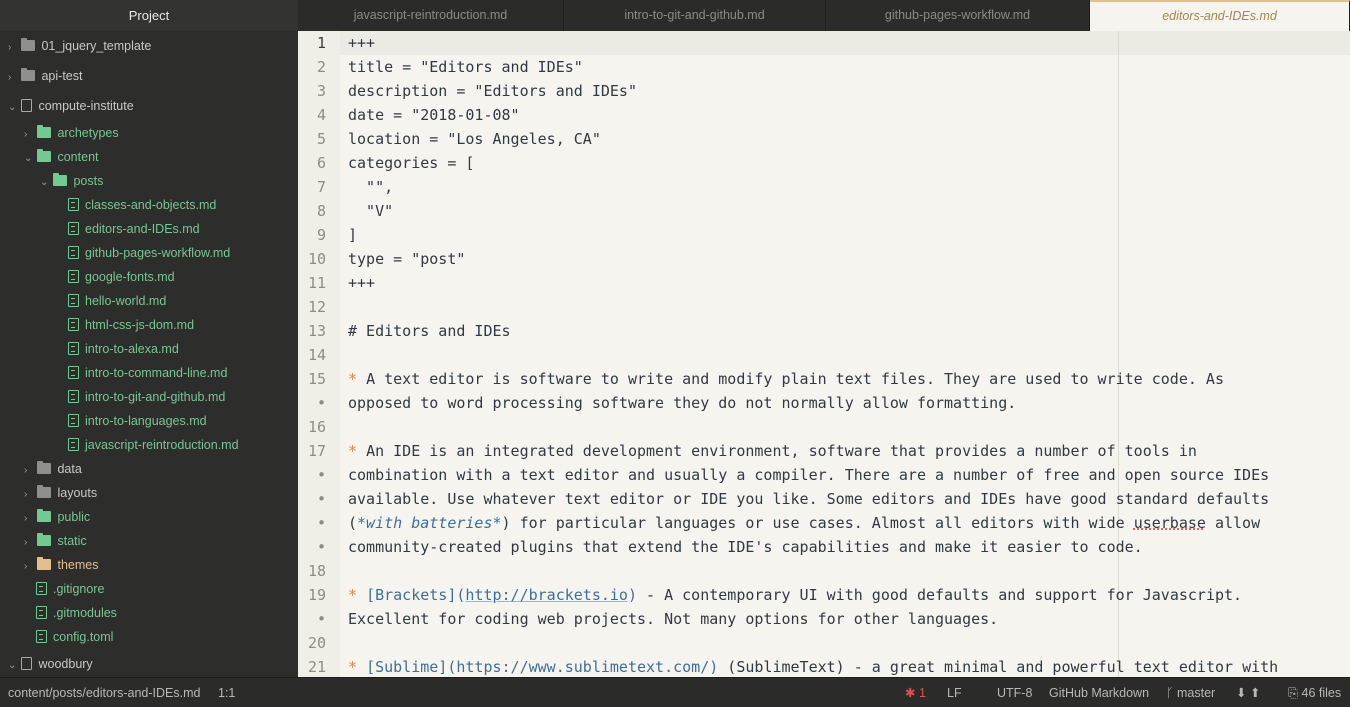  What do you see at coordinates (149, 76) in the screenshot?
I see `tree-folder-item: › api-test` at bounding box center [149, 76].